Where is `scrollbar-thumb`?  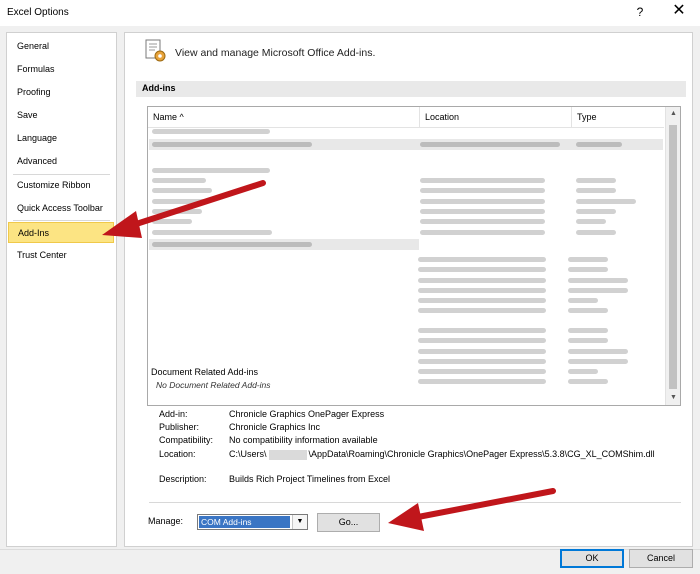 scrollbar-thumb is located at coordinates (673, 257).